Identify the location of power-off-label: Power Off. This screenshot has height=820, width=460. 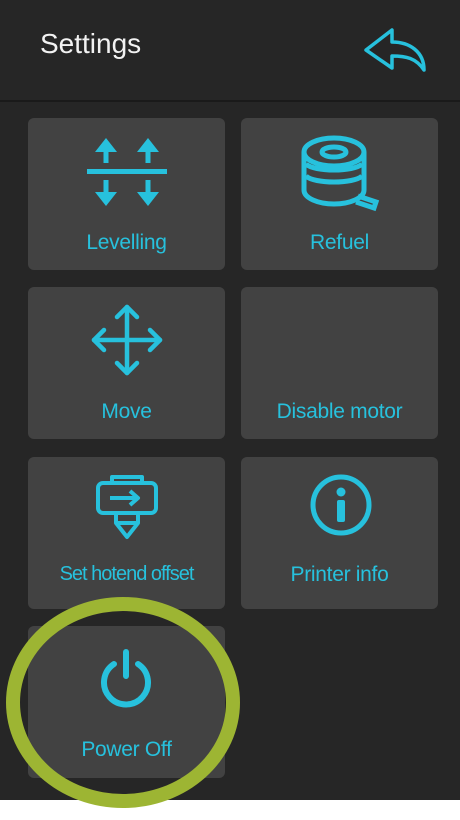
(126, 749).